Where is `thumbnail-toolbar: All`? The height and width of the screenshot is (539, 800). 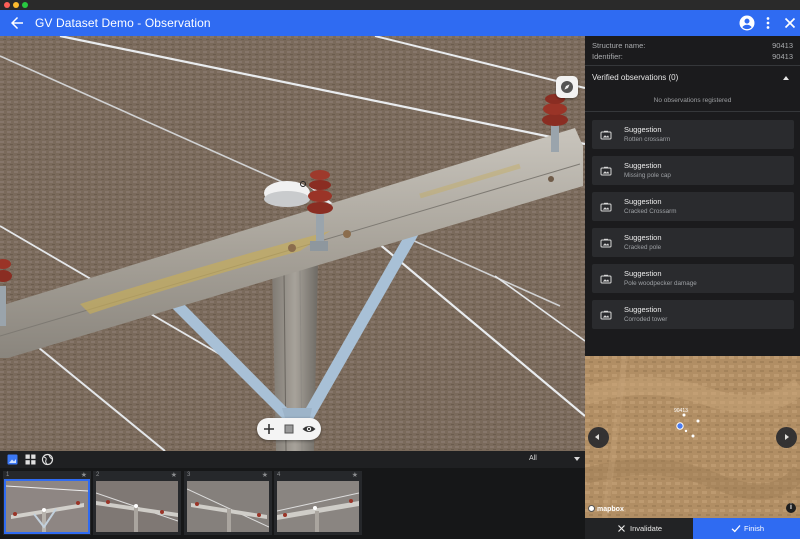
thumbnail-toolbar: All is located at coordinates (292, 459).